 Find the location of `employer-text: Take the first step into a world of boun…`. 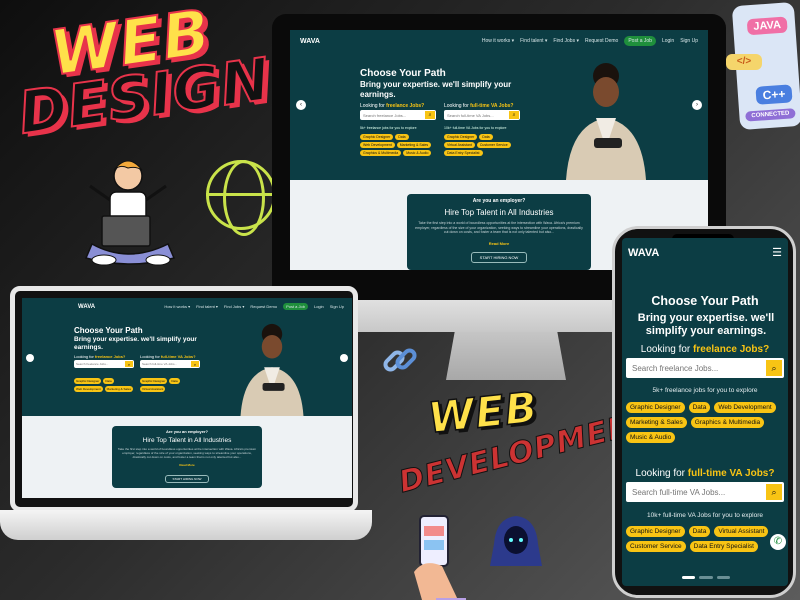

employer-text: Take the first step into a world of boun… is located at coordinates (499, 227).